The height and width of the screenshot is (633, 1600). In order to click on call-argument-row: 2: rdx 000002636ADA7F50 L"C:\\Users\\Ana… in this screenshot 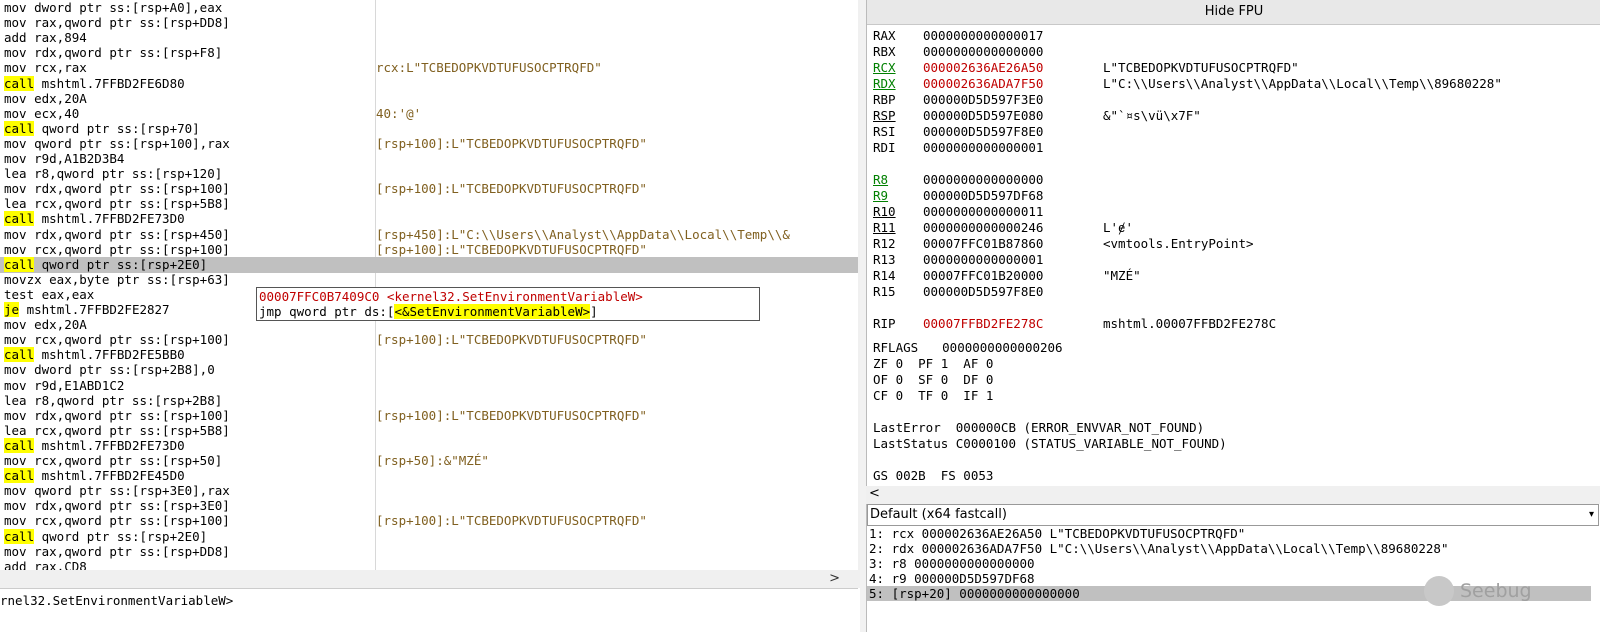, I will do `click(1229, 548)`.